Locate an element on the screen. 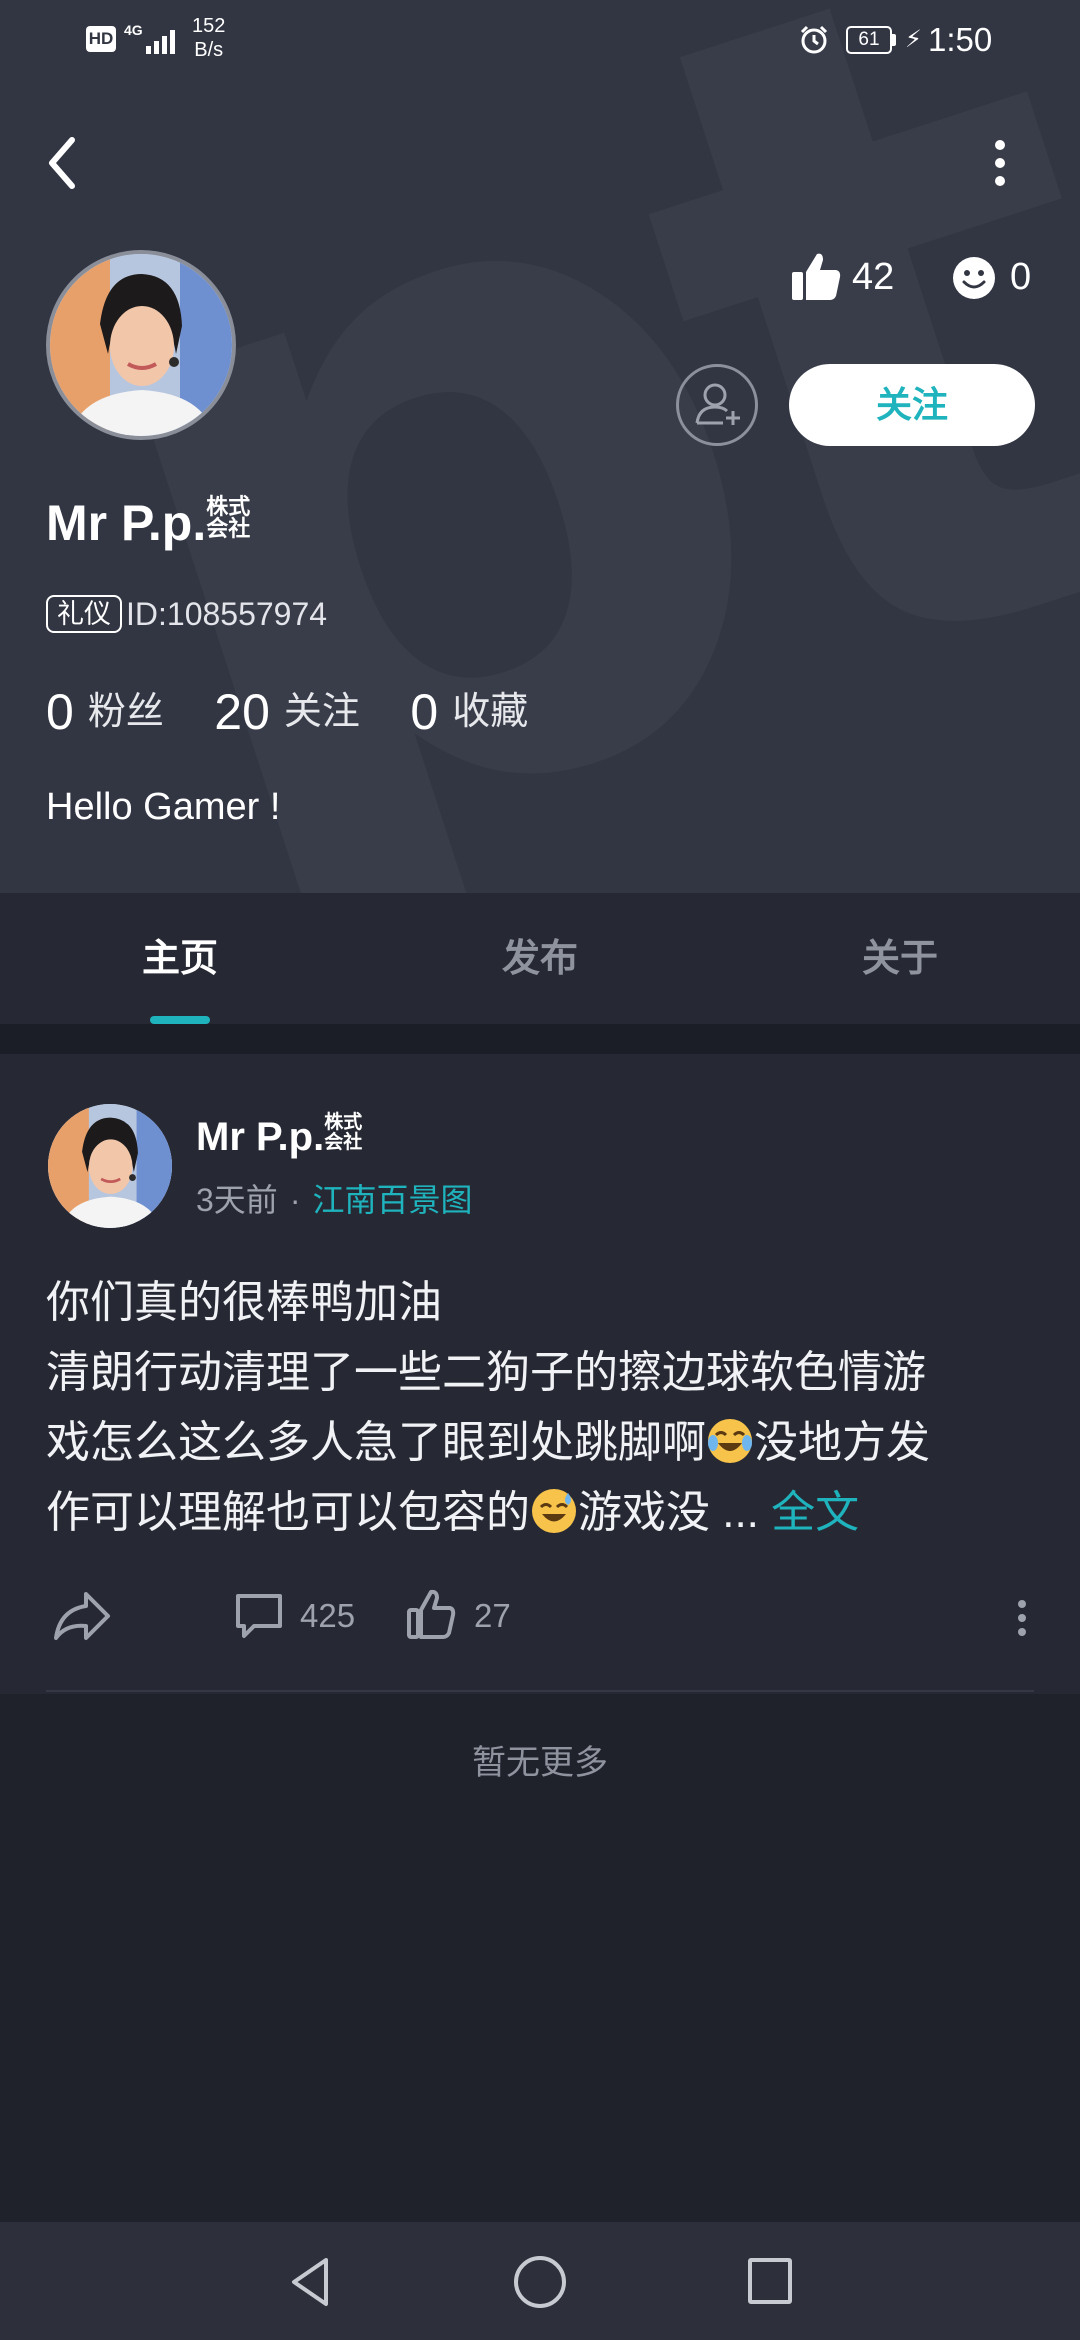 Image resolution: width=1080 pixels, height=2340 pixels. followers-stat: 0 粉丝 is located at coordinates (128, 712).